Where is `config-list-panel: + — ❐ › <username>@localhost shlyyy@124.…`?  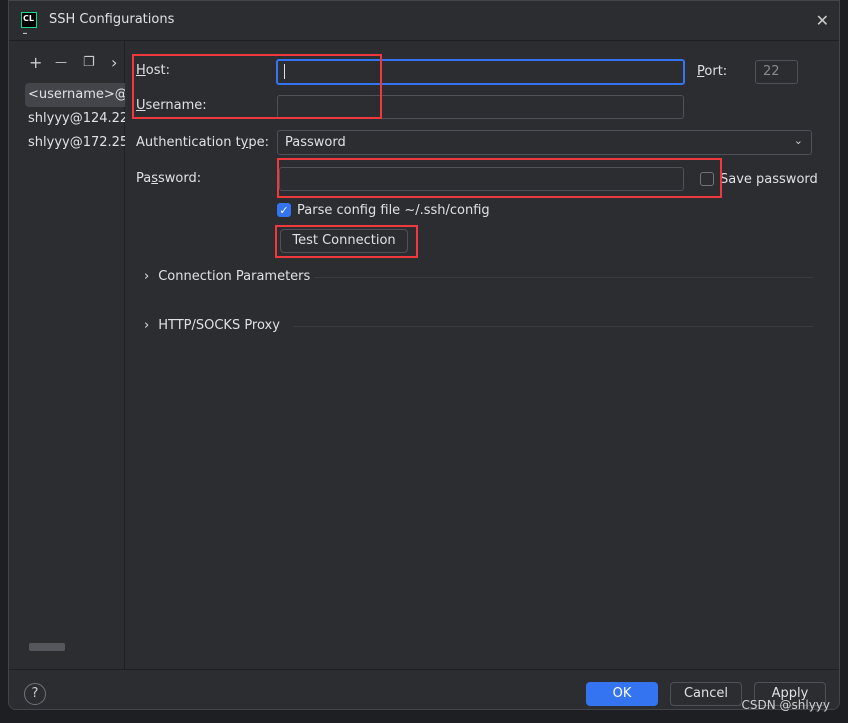 config-list-panel: + — ❐ › <username>@localhost shlyyy@124.… is located at coordinates (67, 355).